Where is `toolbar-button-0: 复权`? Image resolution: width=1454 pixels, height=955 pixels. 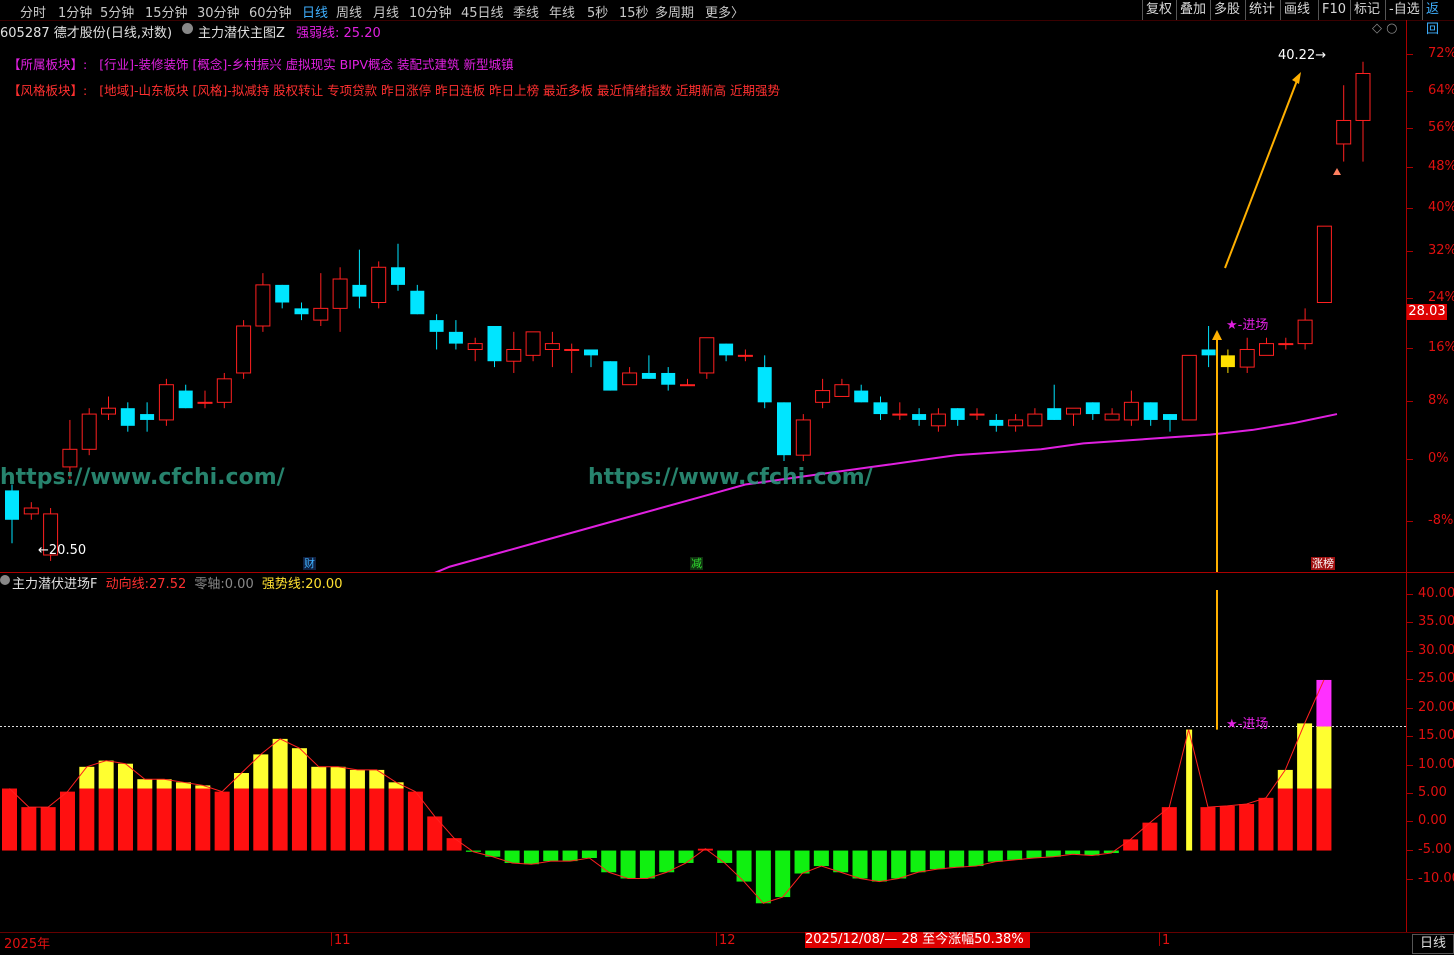 toolbar-button-0: 复权 is located at coordinates (1158, 10).